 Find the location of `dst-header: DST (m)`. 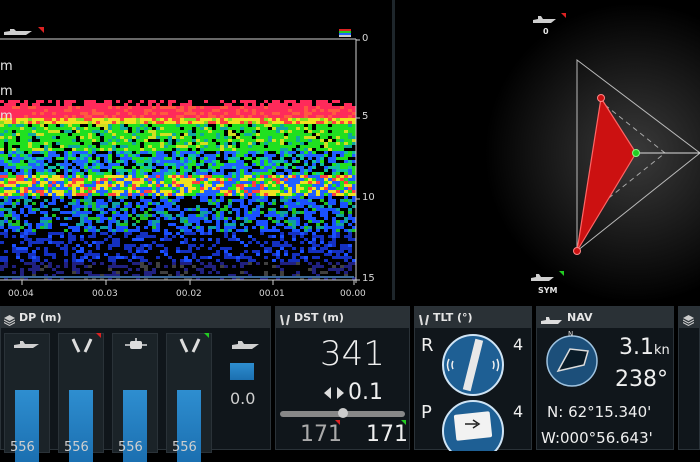

dst-header: DST (m) is located at coordinates (342, 317).